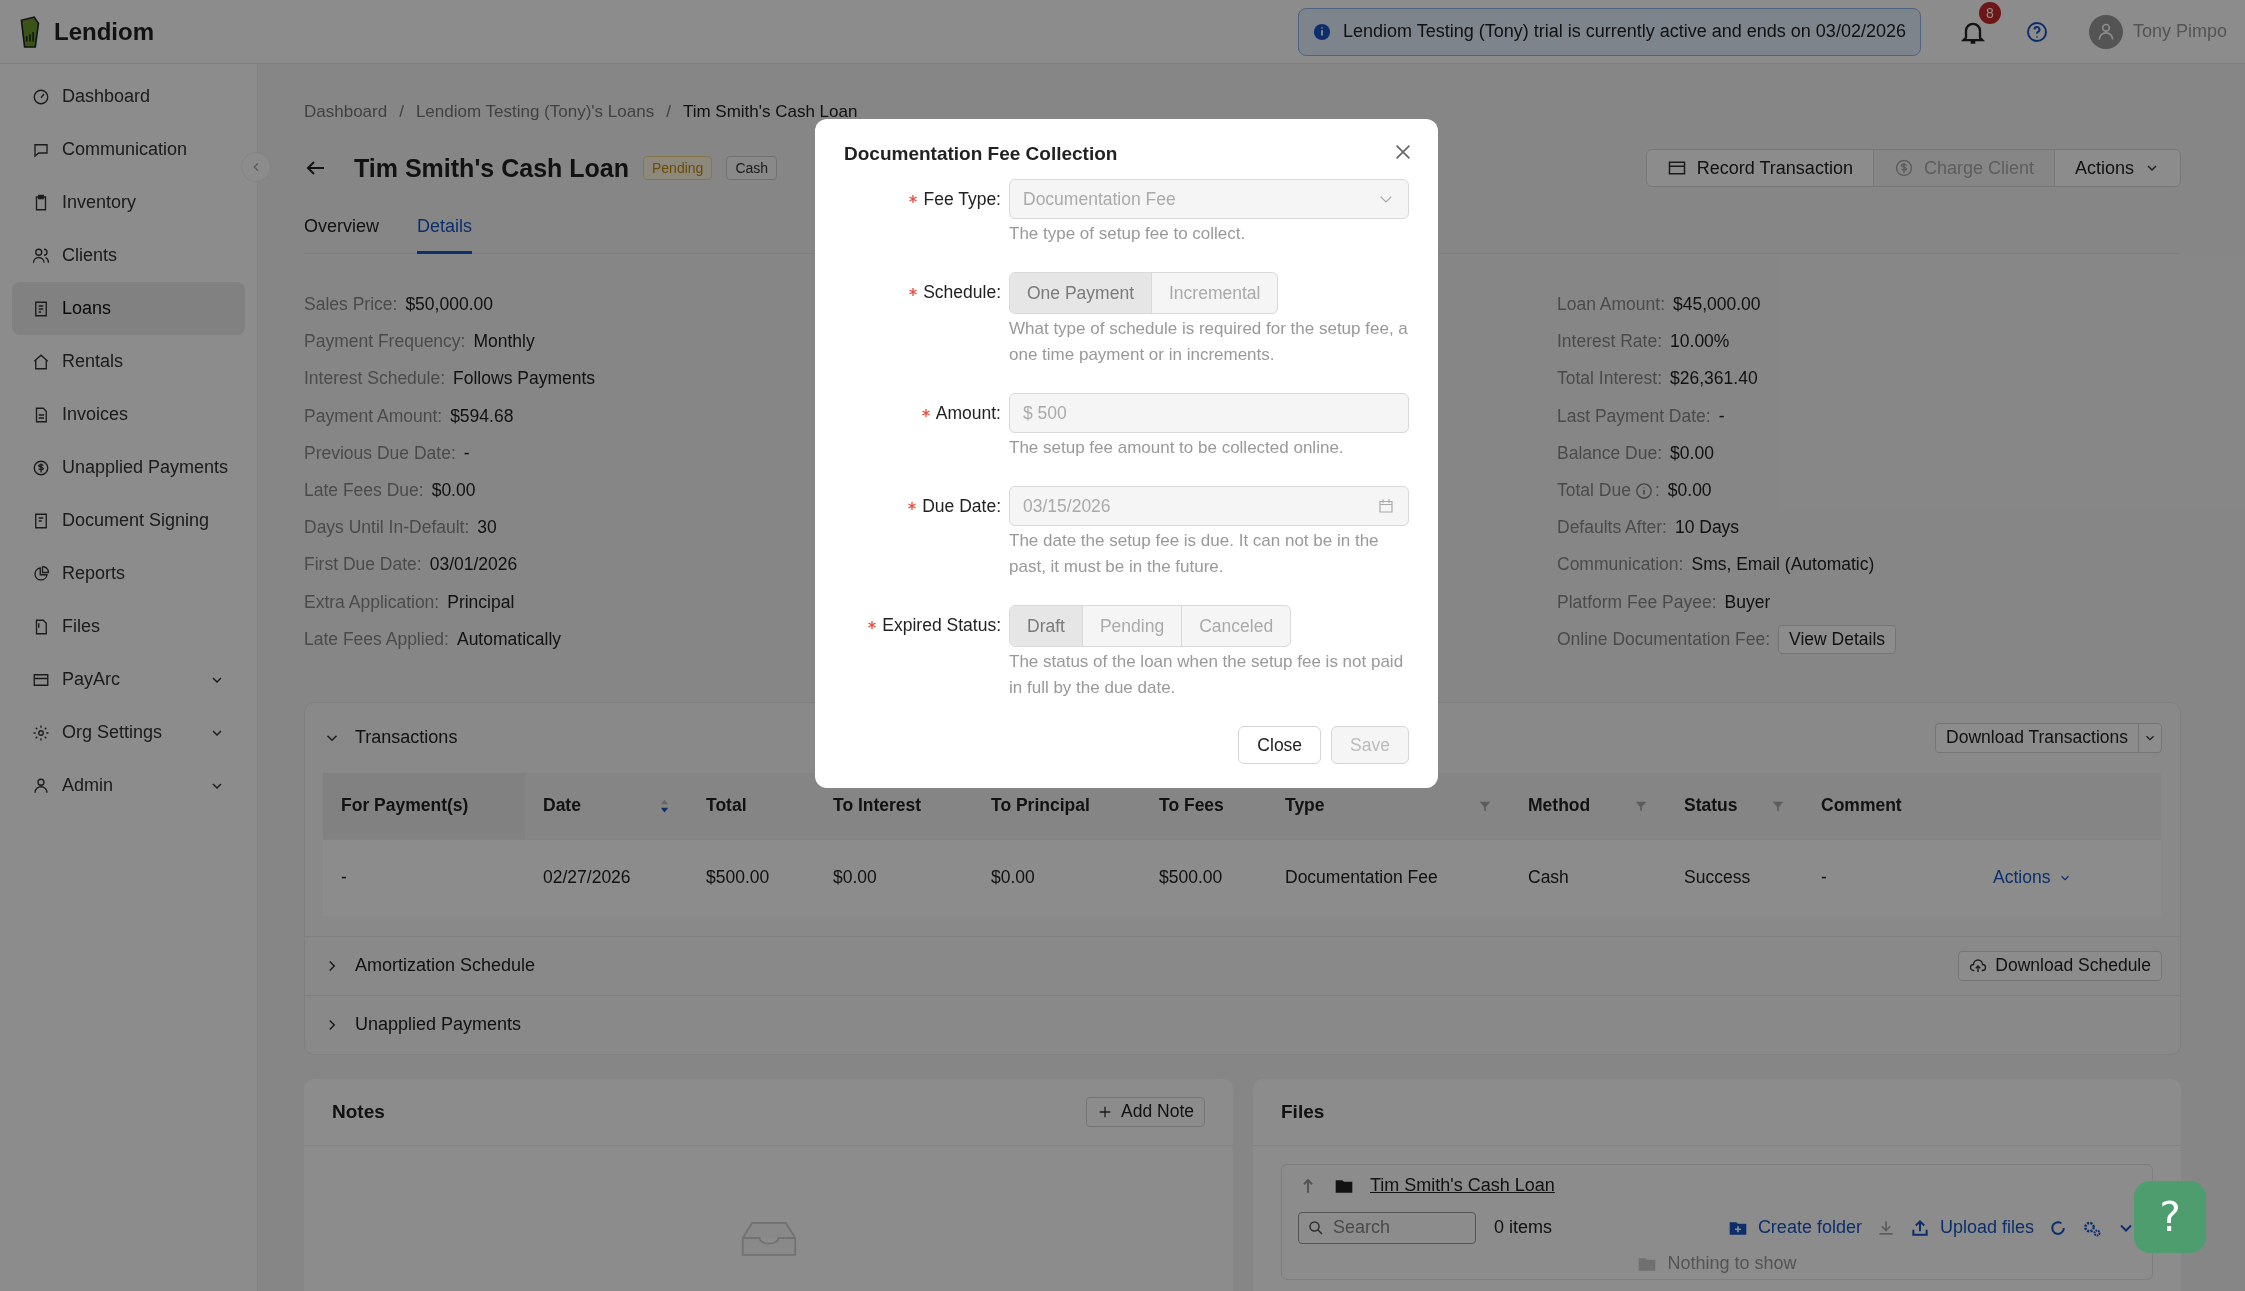 Image resolution: width=2245 pixels, height=1291 pixels. I want to click on help-icon, so click(2036, 31).